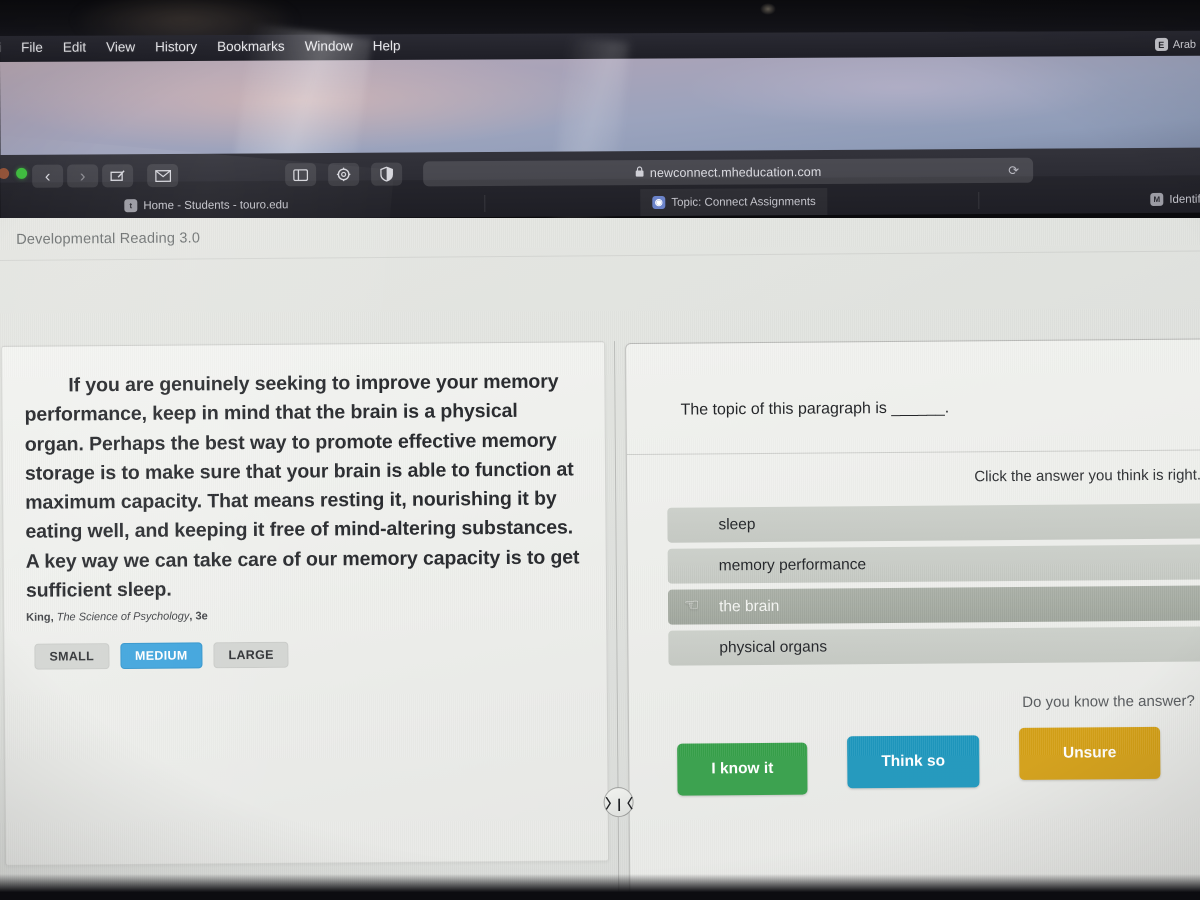  What do you see at coordinates (74, 47) in the screenshot?
I see `menu-item-edit: Edit` at bounding box center [74, 47].